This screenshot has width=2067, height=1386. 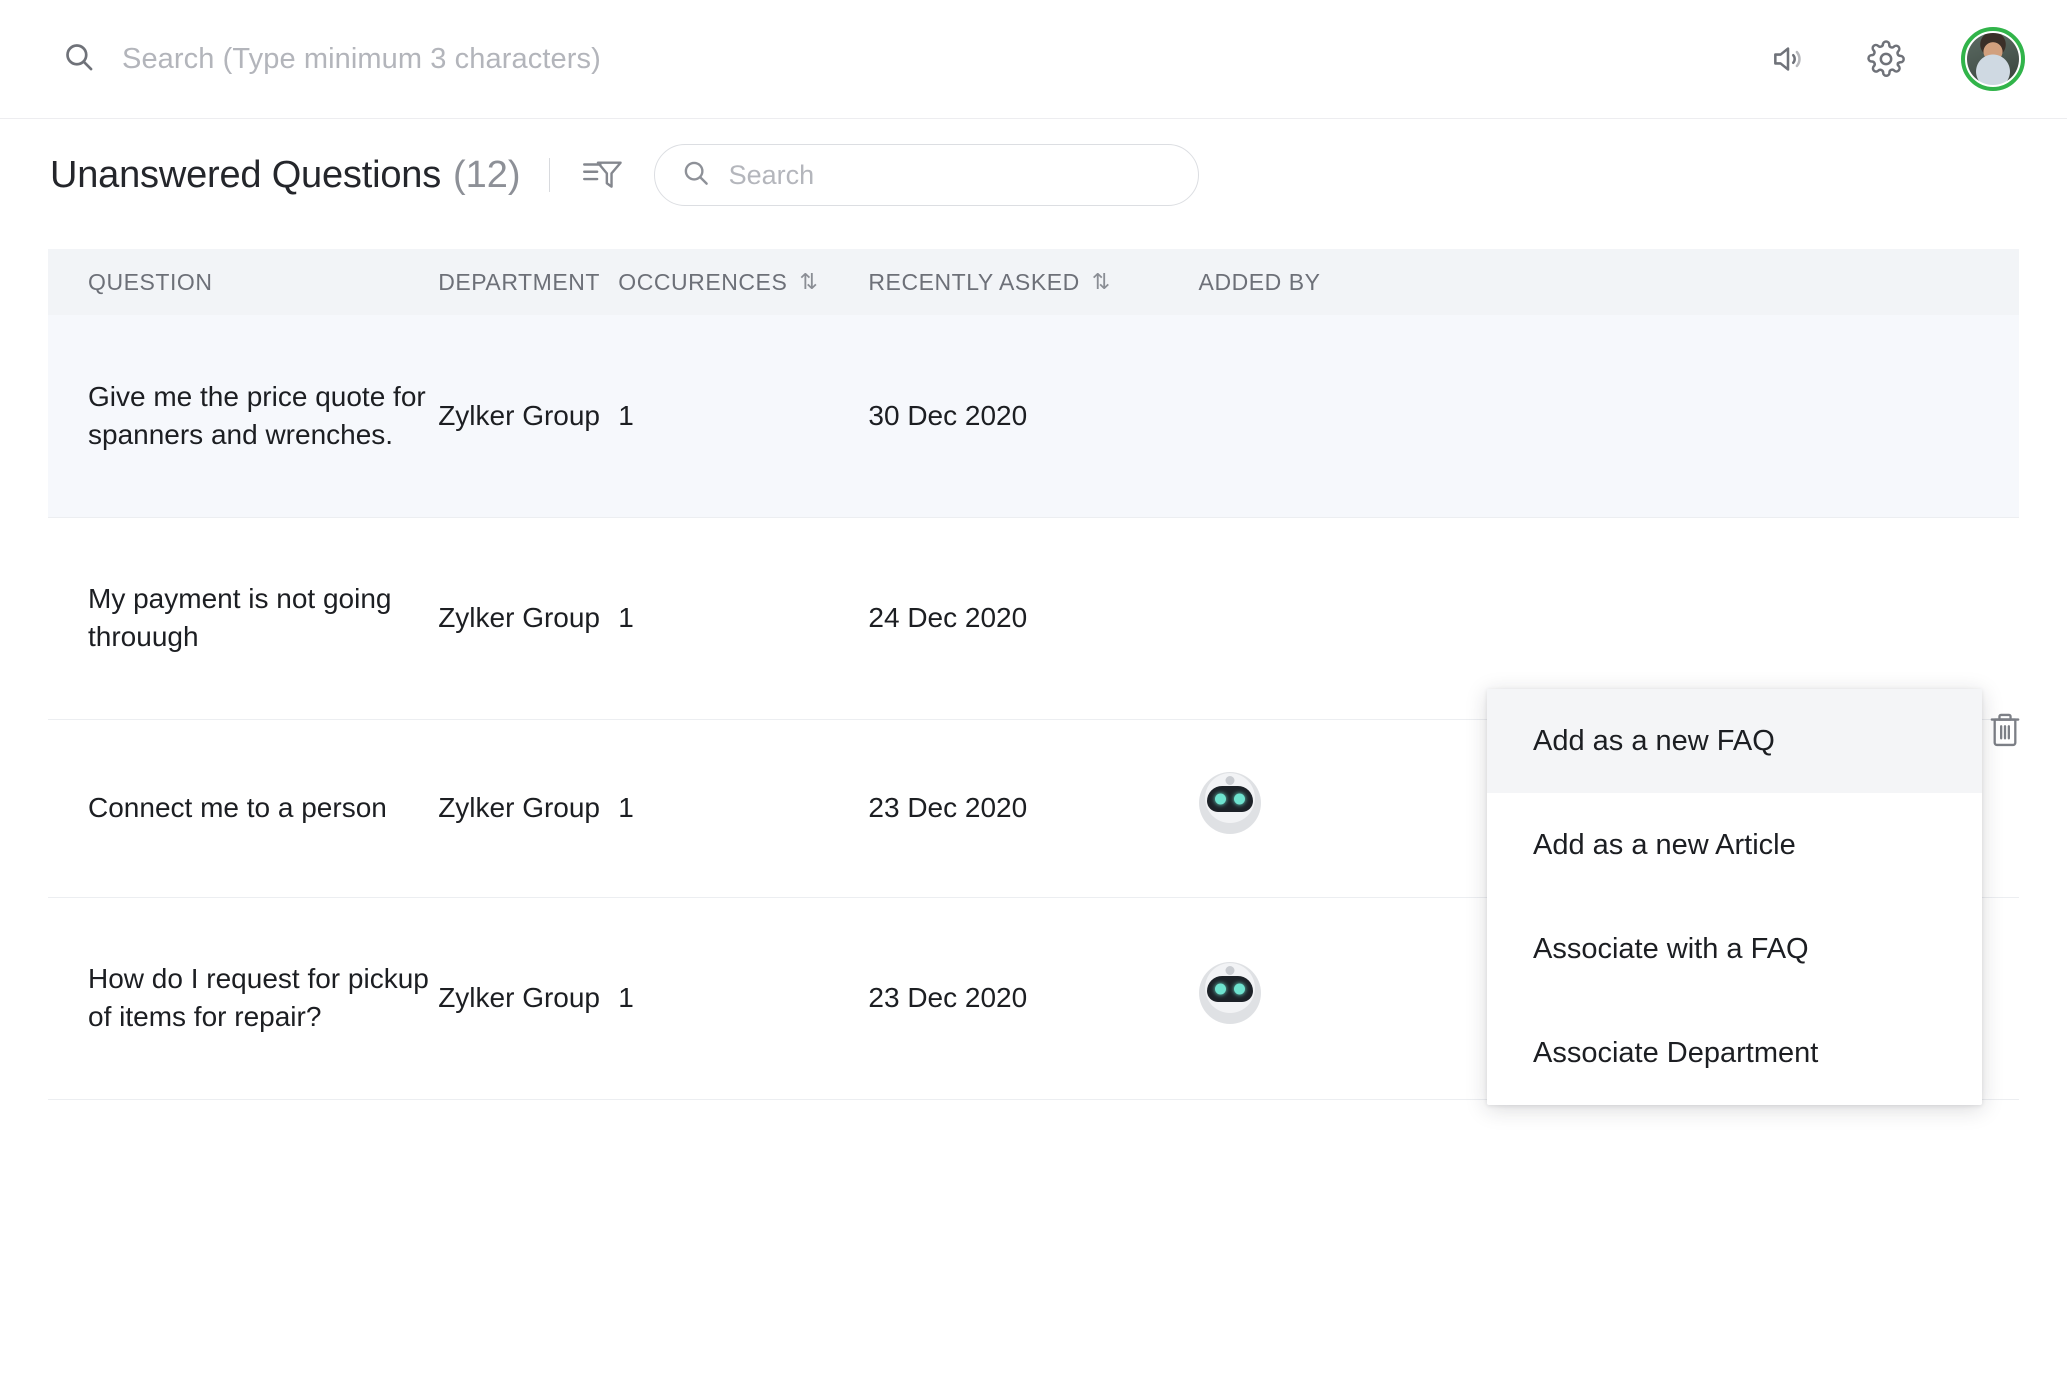 I want to click on column-header-occurences: OCCURENCES ⇅, so click(x=743, y=282).